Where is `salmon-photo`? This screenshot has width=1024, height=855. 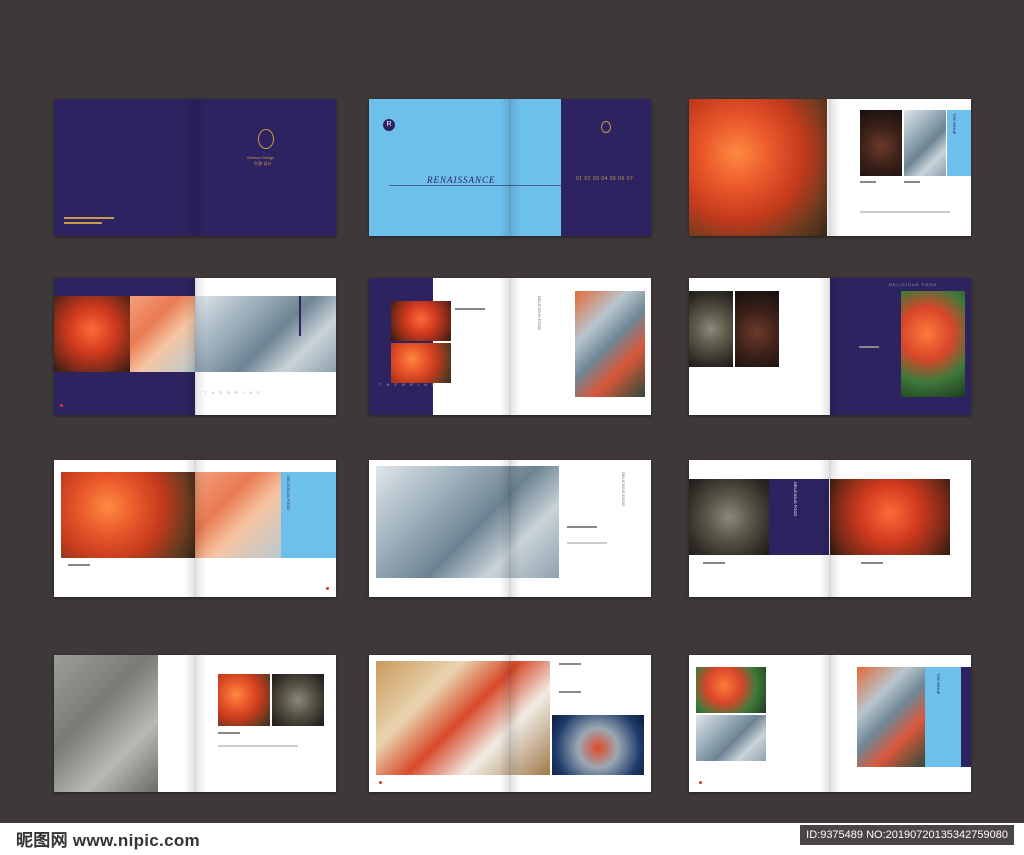
salmon-photo is located at coordinates (162, 334).